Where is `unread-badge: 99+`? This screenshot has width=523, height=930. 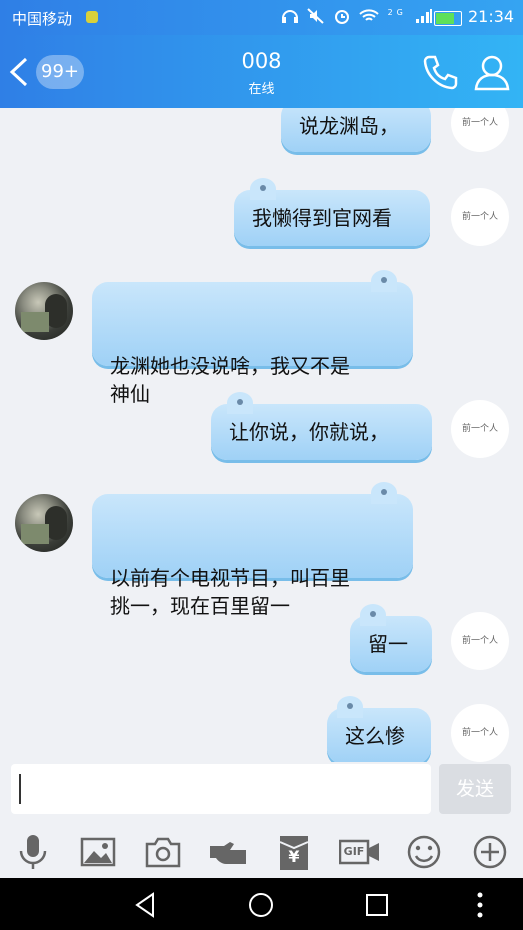
unread-badge: 99+ is located at coordinates (60, 72).